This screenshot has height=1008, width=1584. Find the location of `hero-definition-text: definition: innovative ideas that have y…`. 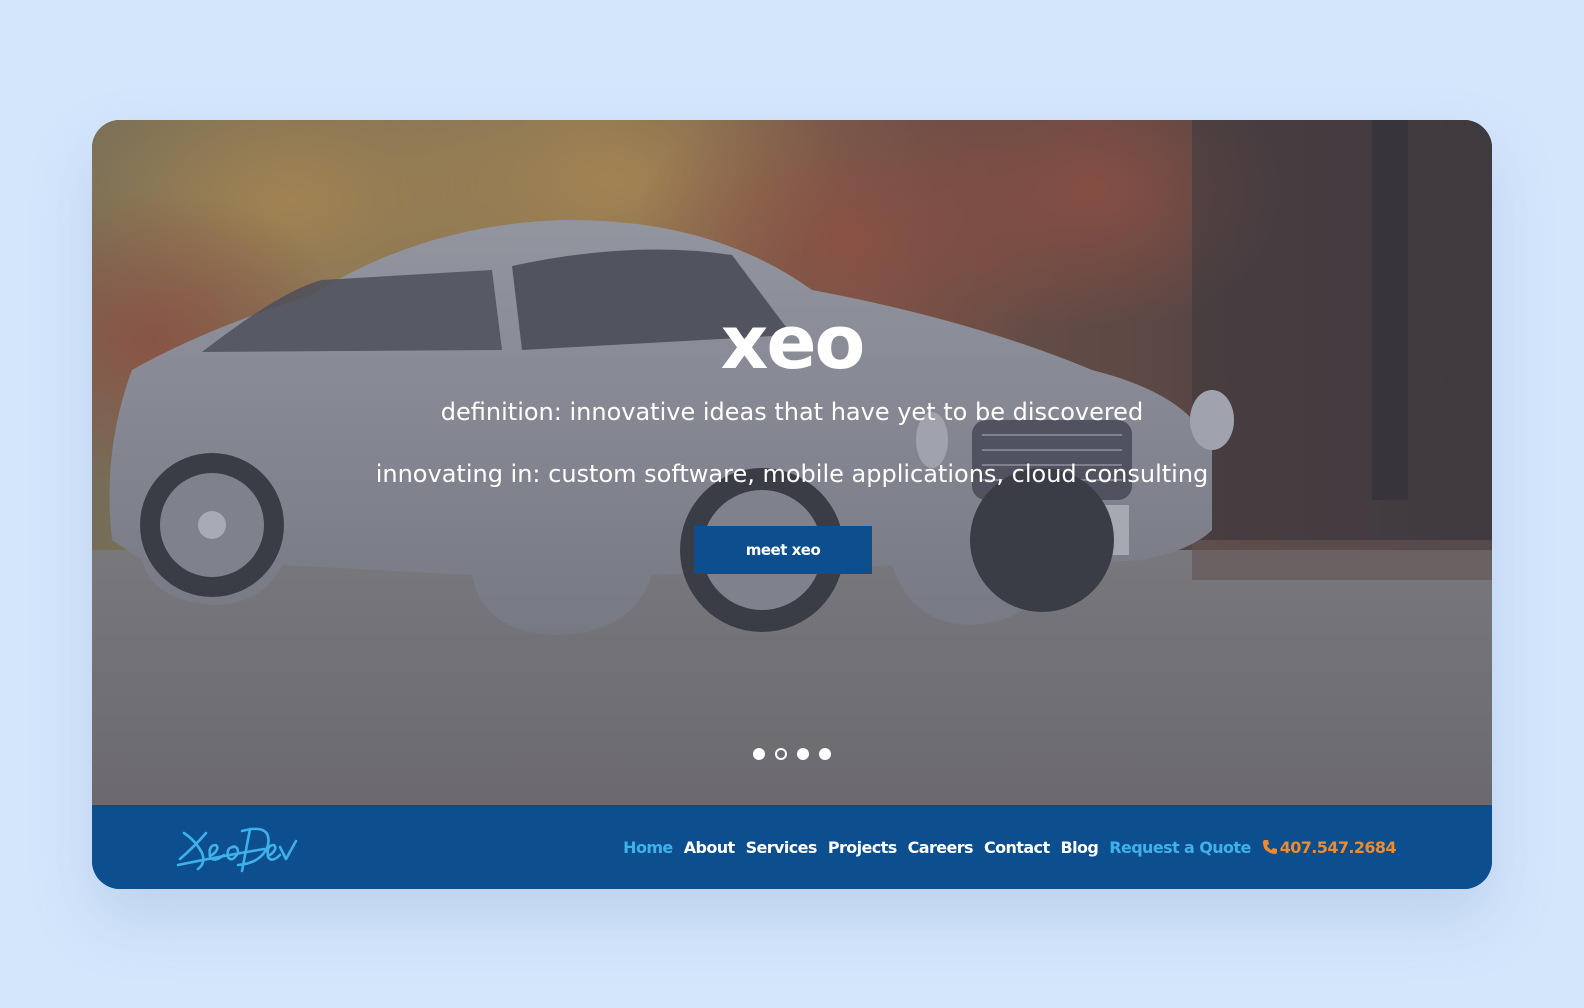

hero-definition-text: definition: innovative ideas that have y… is located at coordinates (792, 412).